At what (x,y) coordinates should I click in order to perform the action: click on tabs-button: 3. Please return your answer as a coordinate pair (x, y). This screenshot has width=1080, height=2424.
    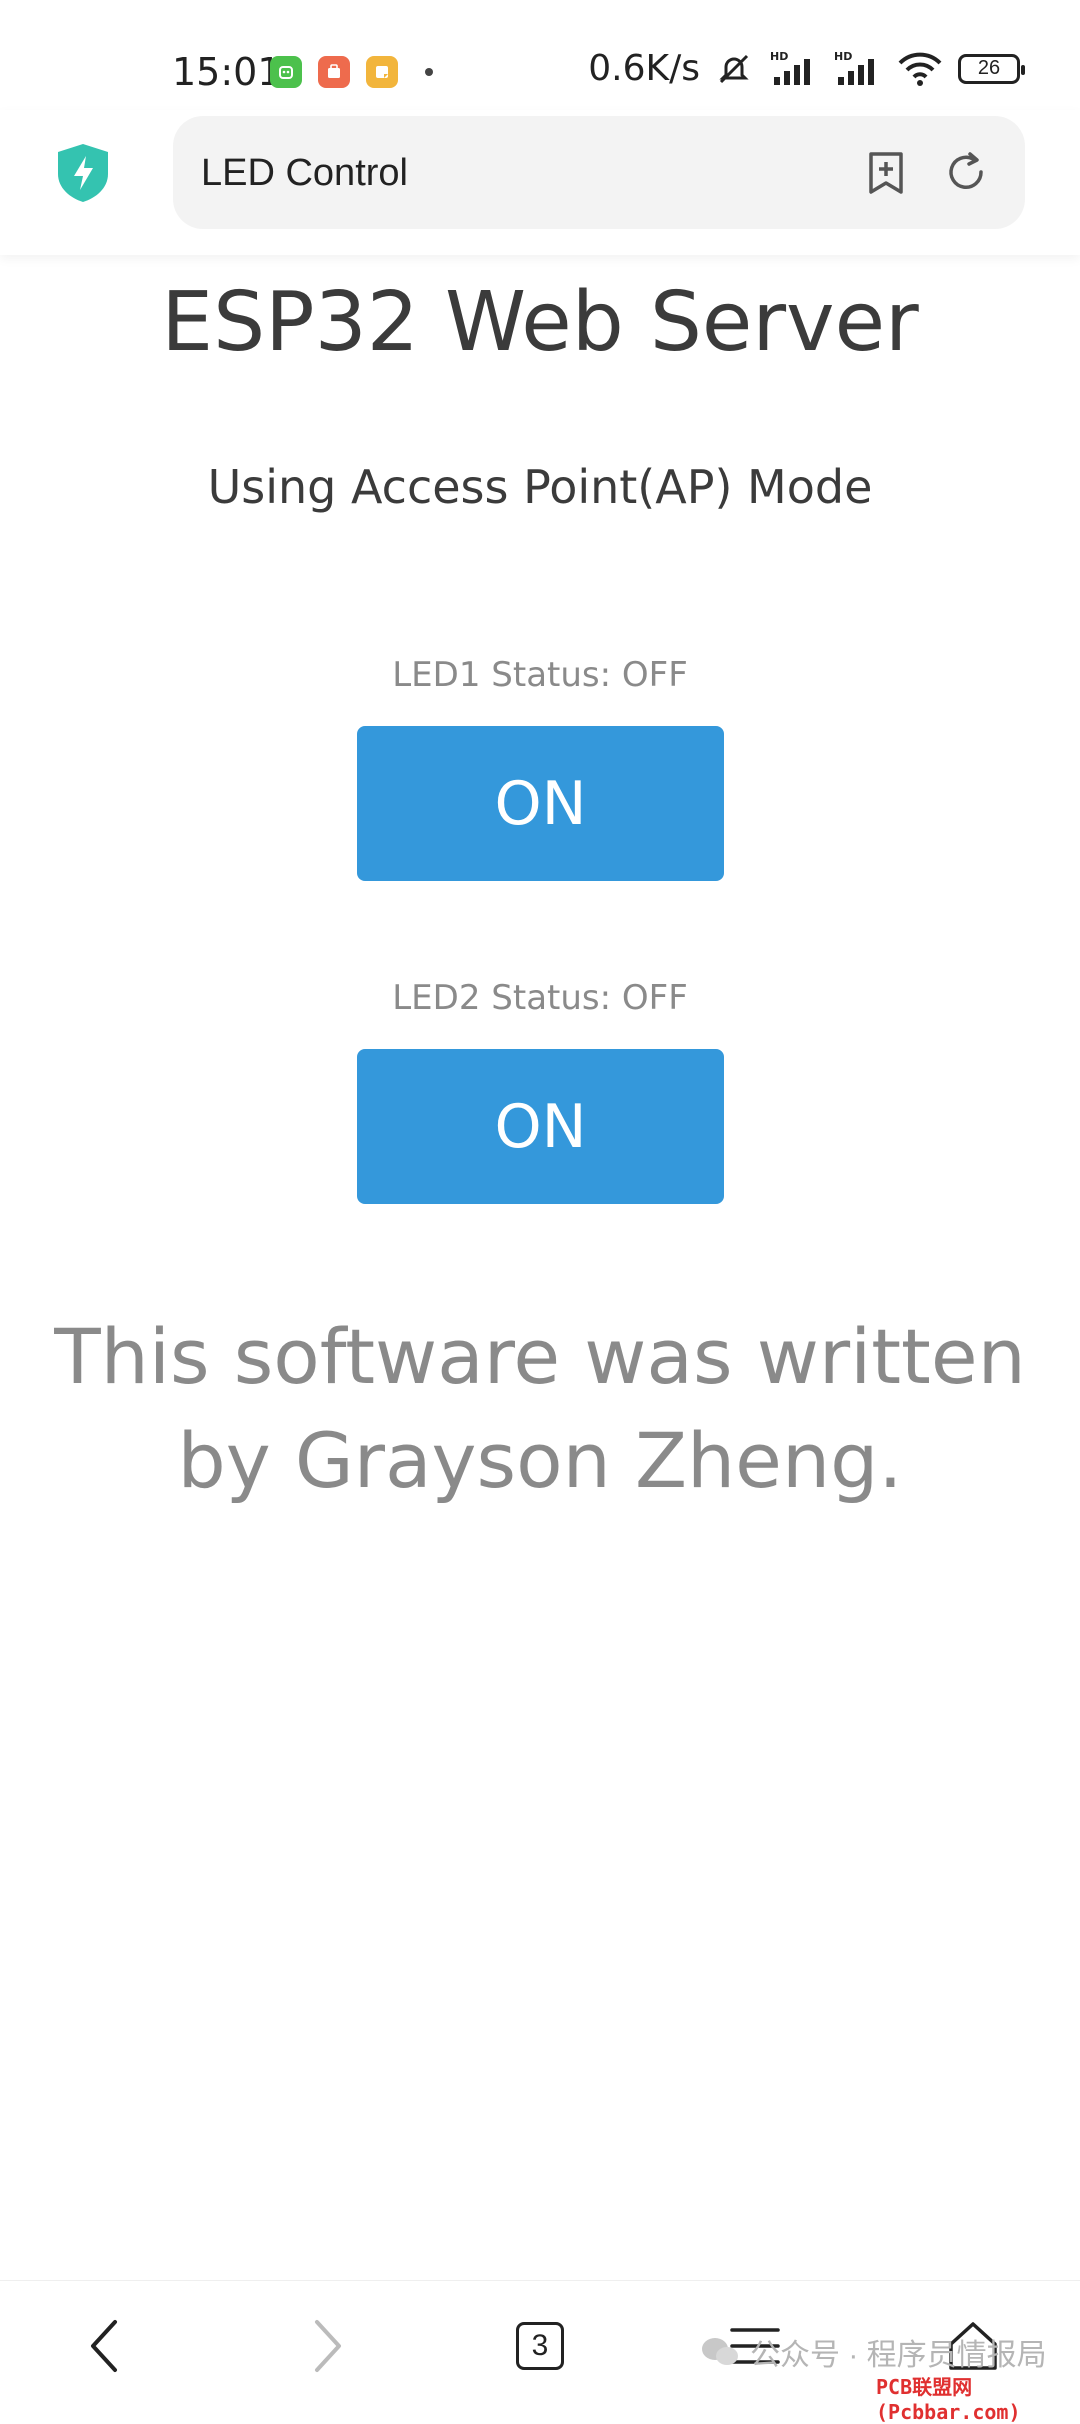
    Looking at the image, I should click on (540, 2346).